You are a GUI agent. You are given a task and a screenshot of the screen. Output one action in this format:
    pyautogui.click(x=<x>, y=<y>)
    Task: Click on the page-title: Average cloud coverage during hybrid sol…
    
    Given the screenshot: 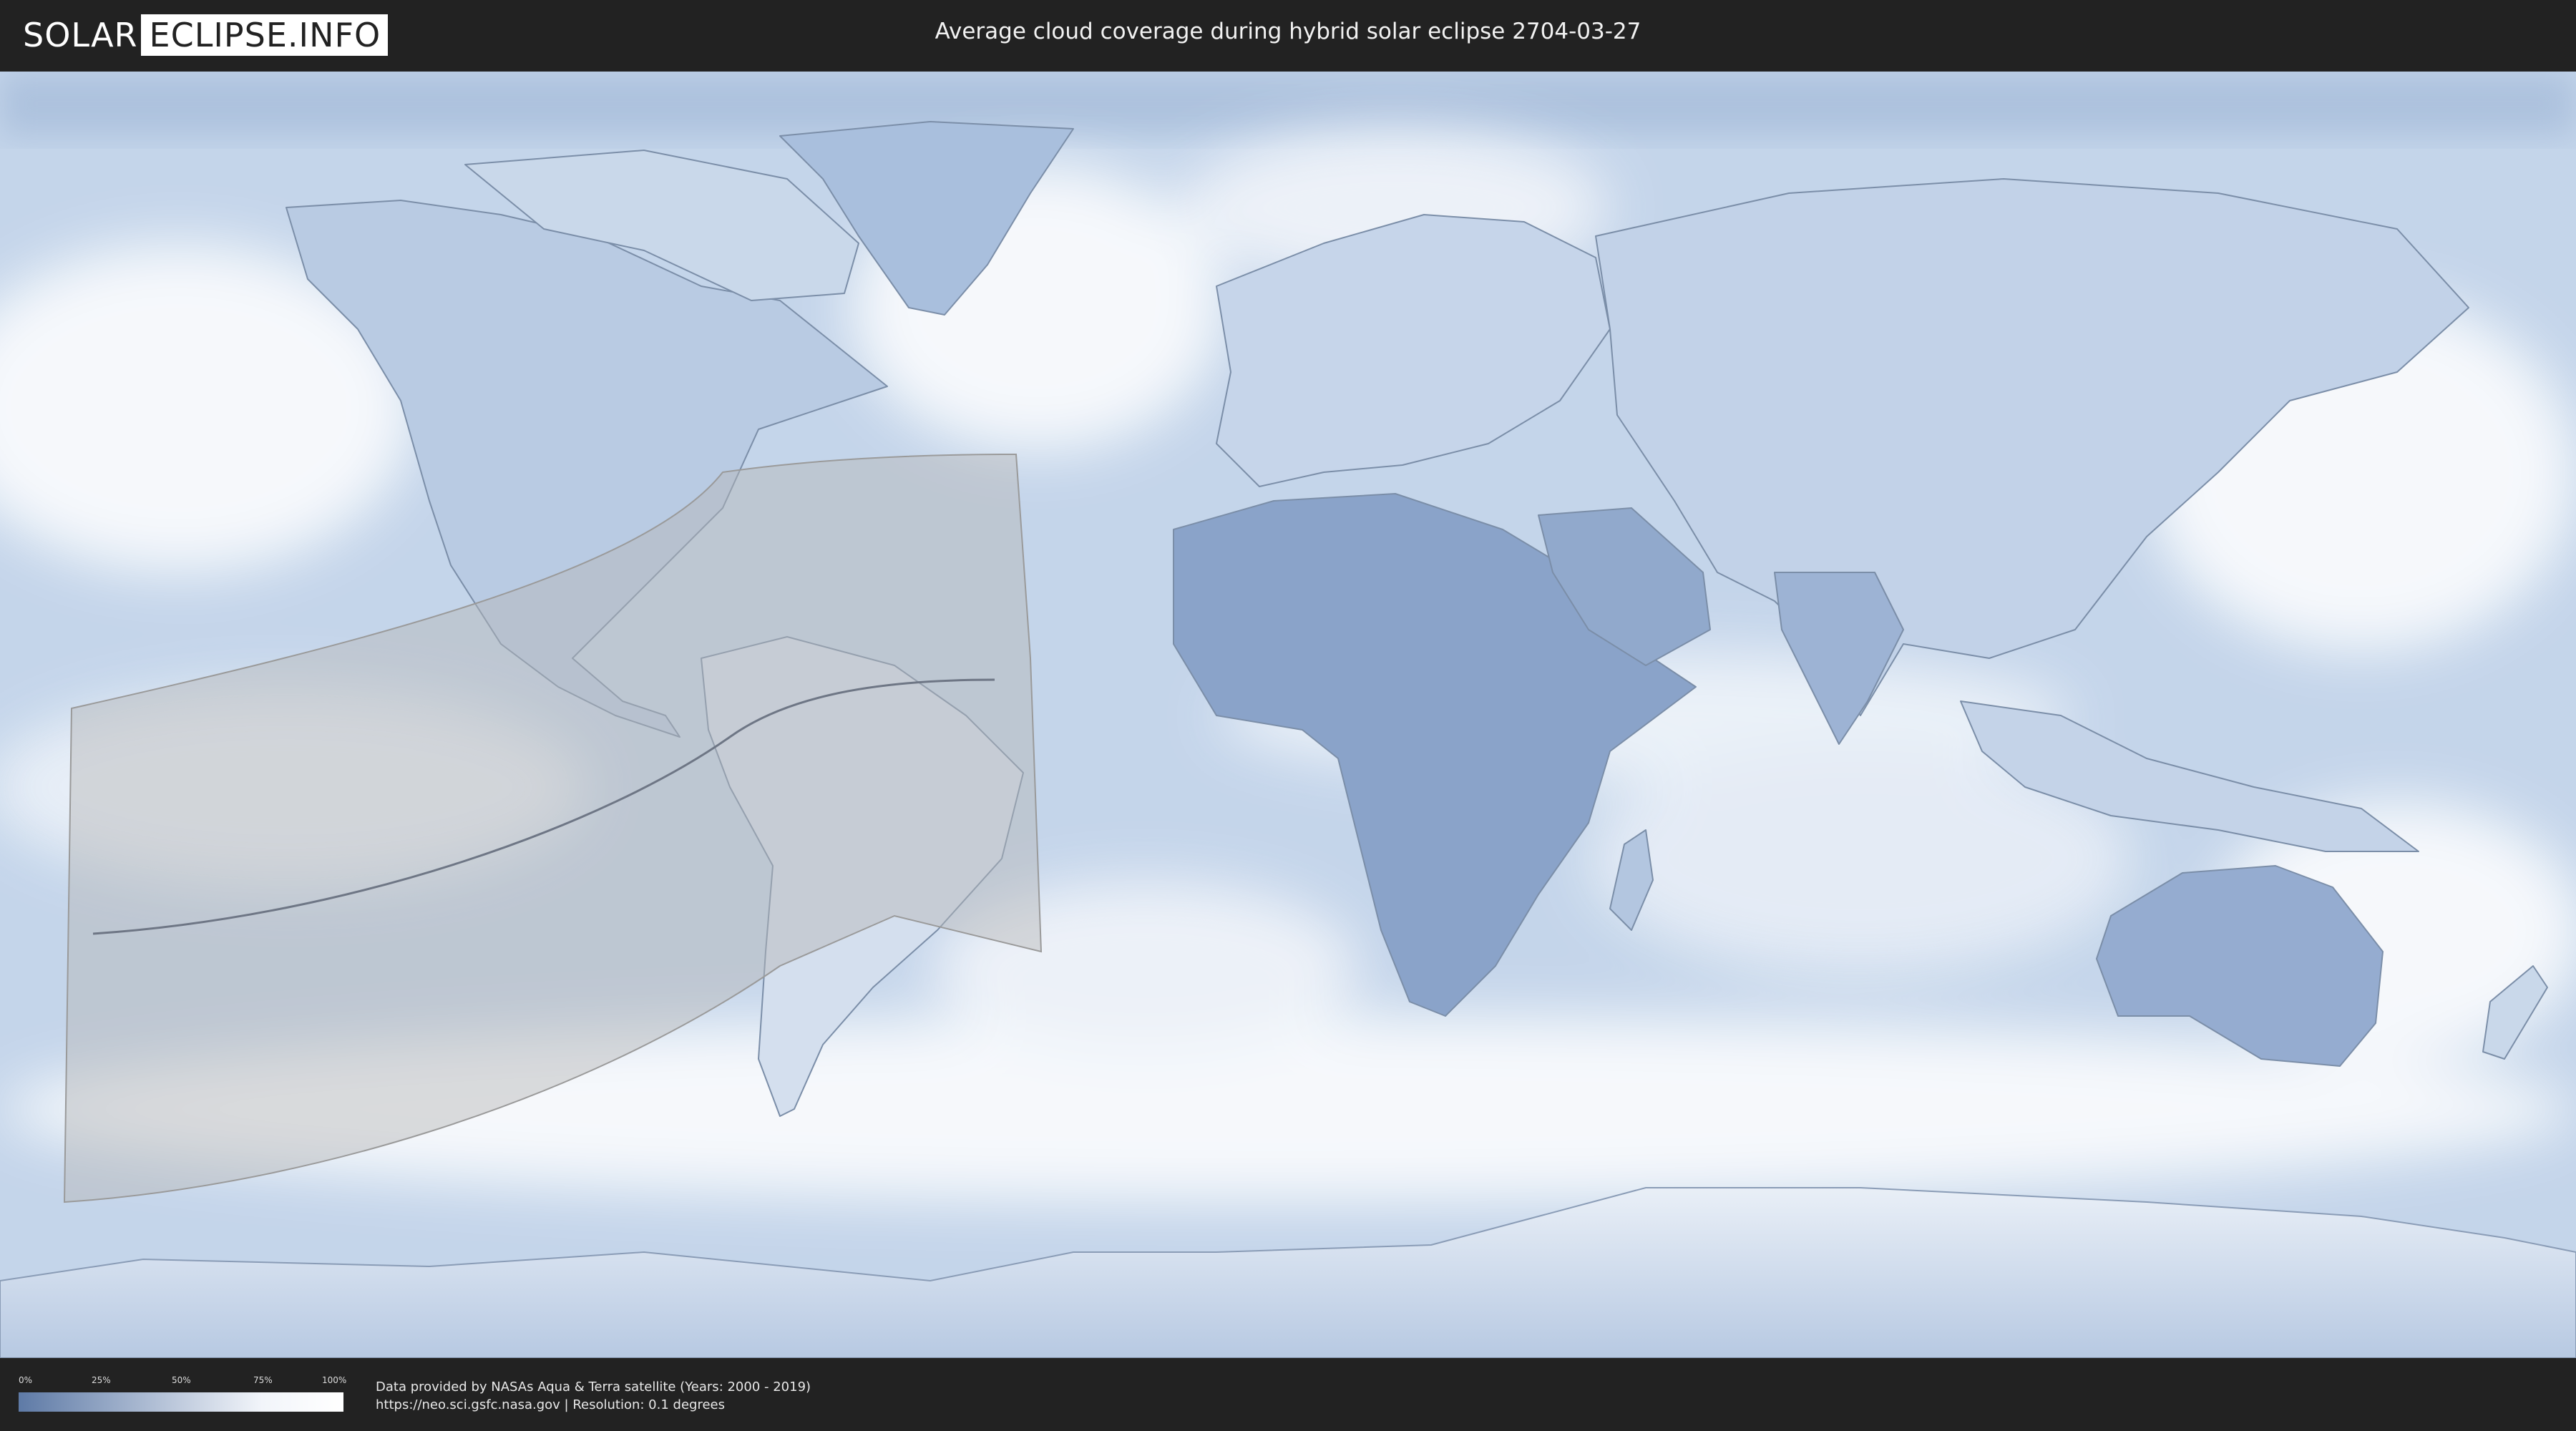 What is the action you would take?
    pyautogui.click(x=1288, y=31)
    